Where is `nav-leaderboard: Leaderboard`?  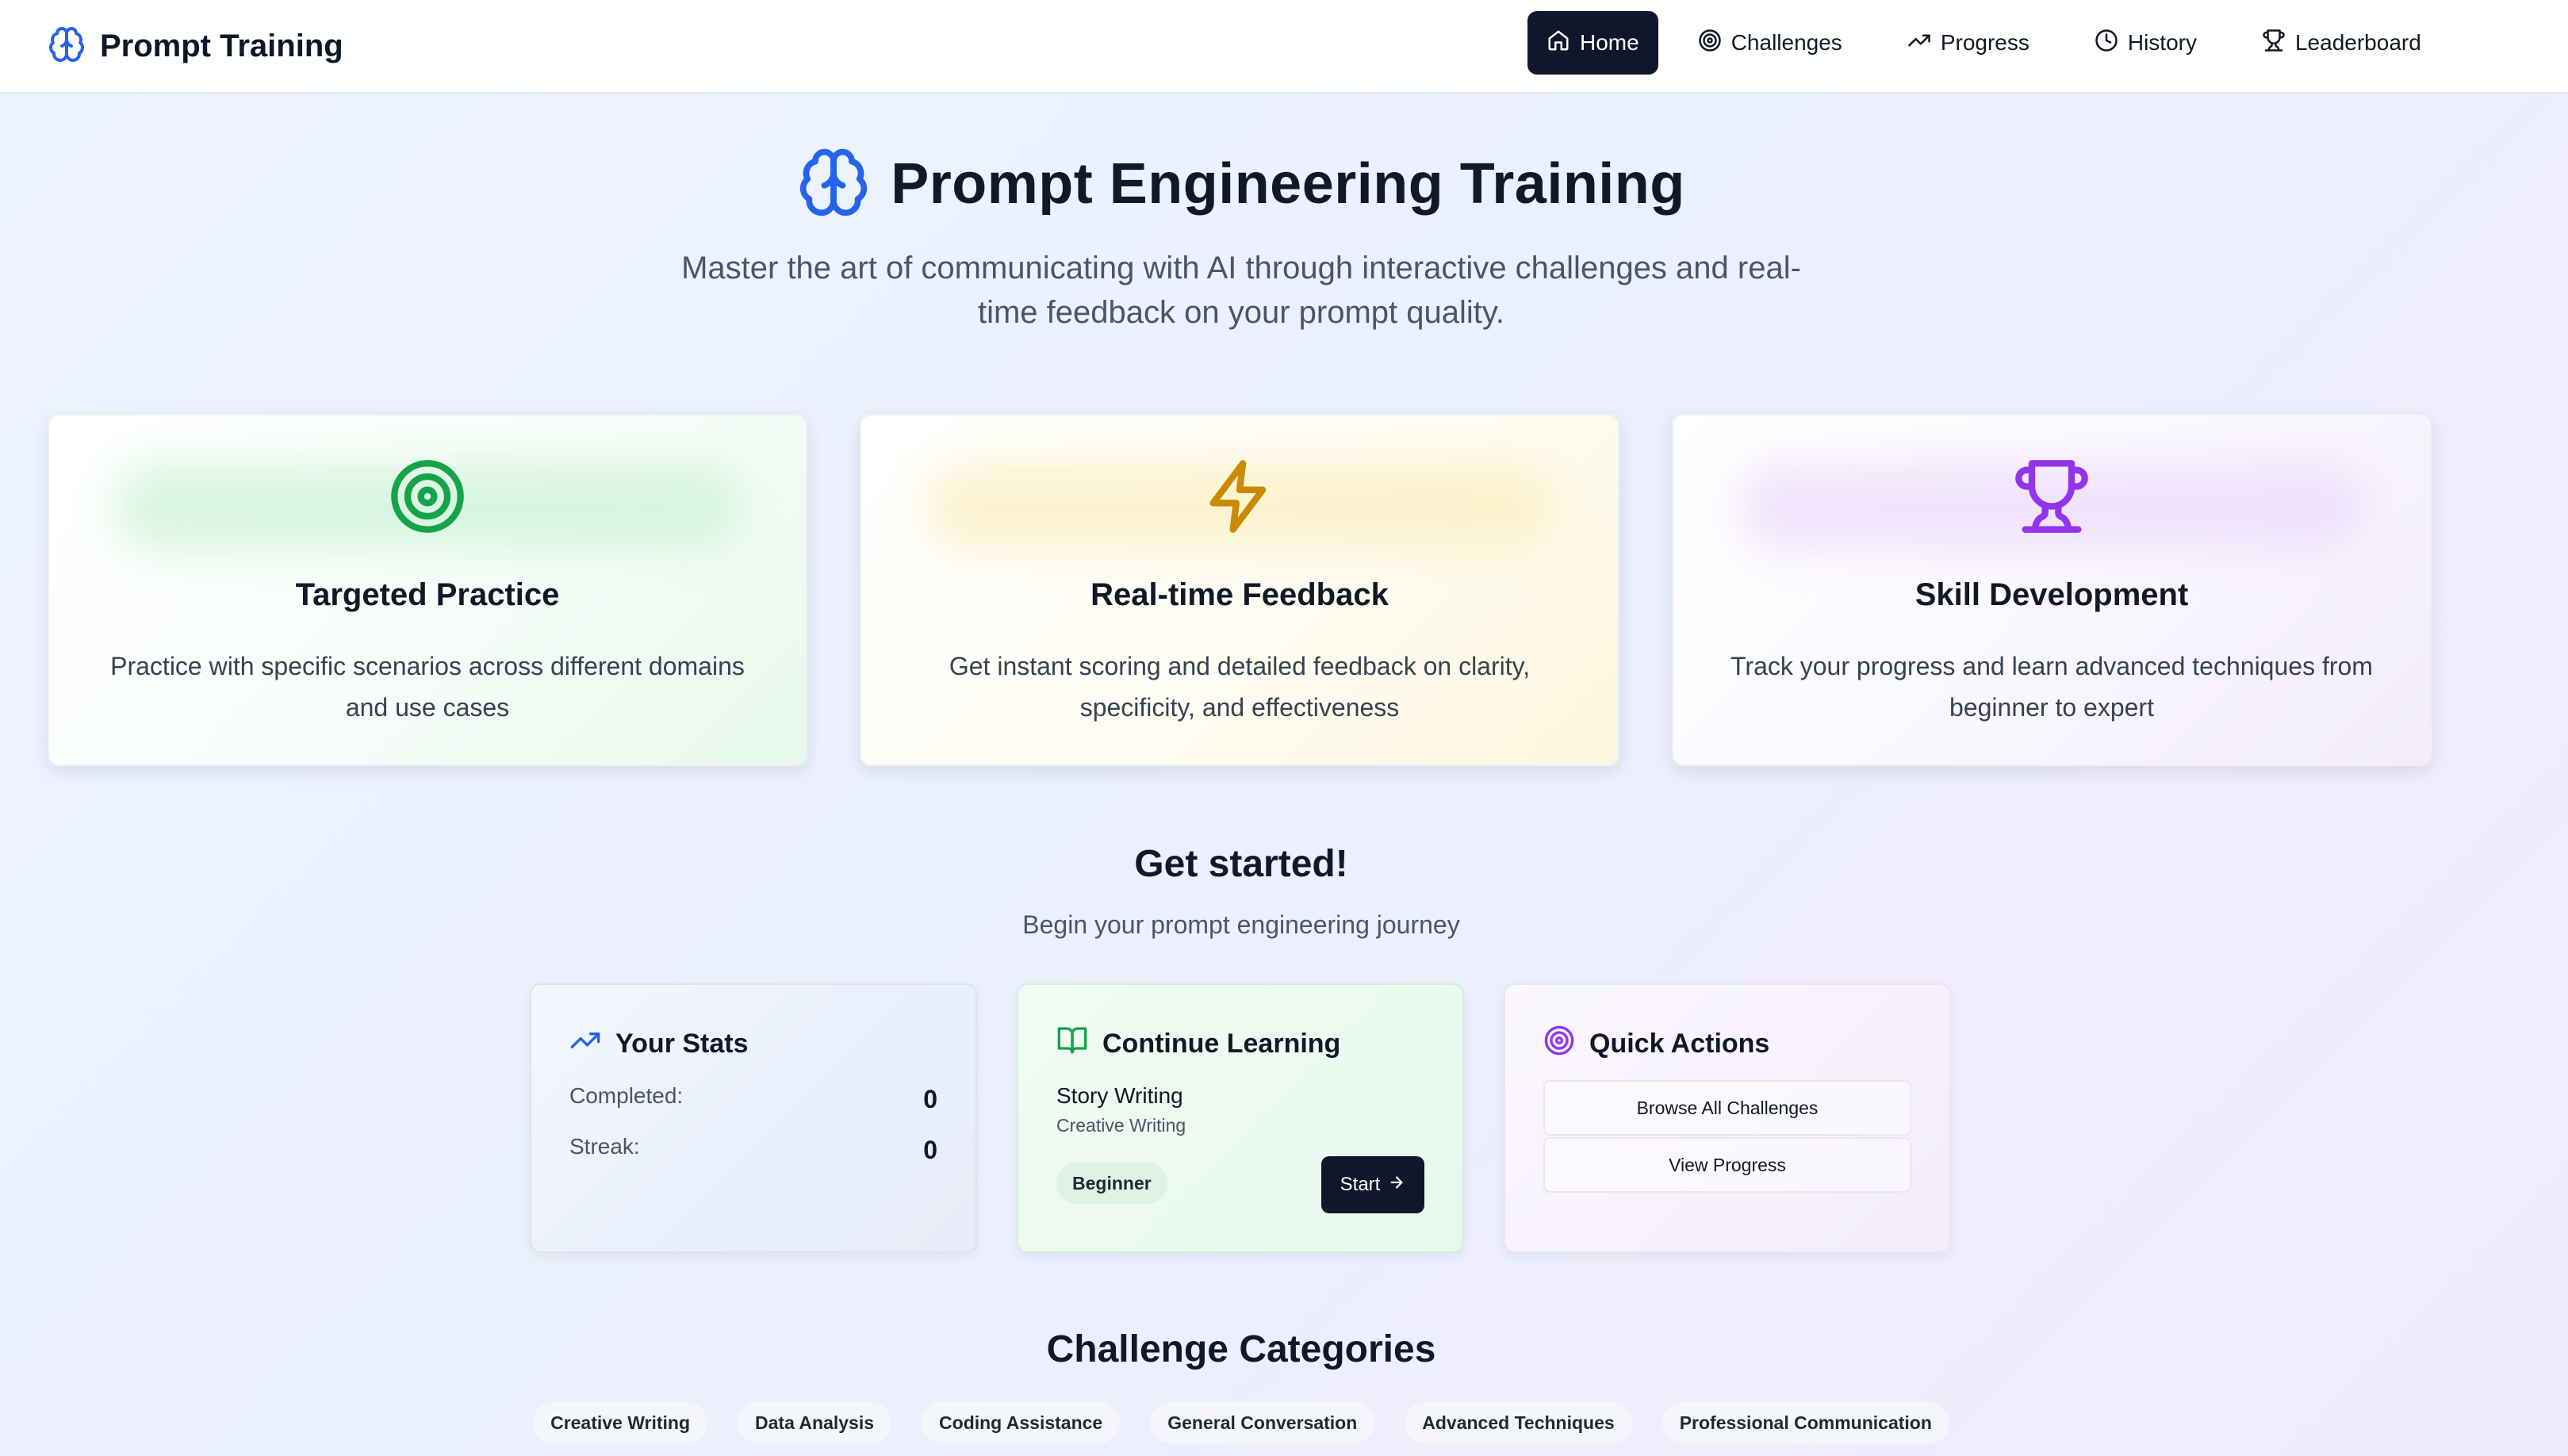 nav-leaderboard: Leaderboard is located at coordinates (2341, 43).